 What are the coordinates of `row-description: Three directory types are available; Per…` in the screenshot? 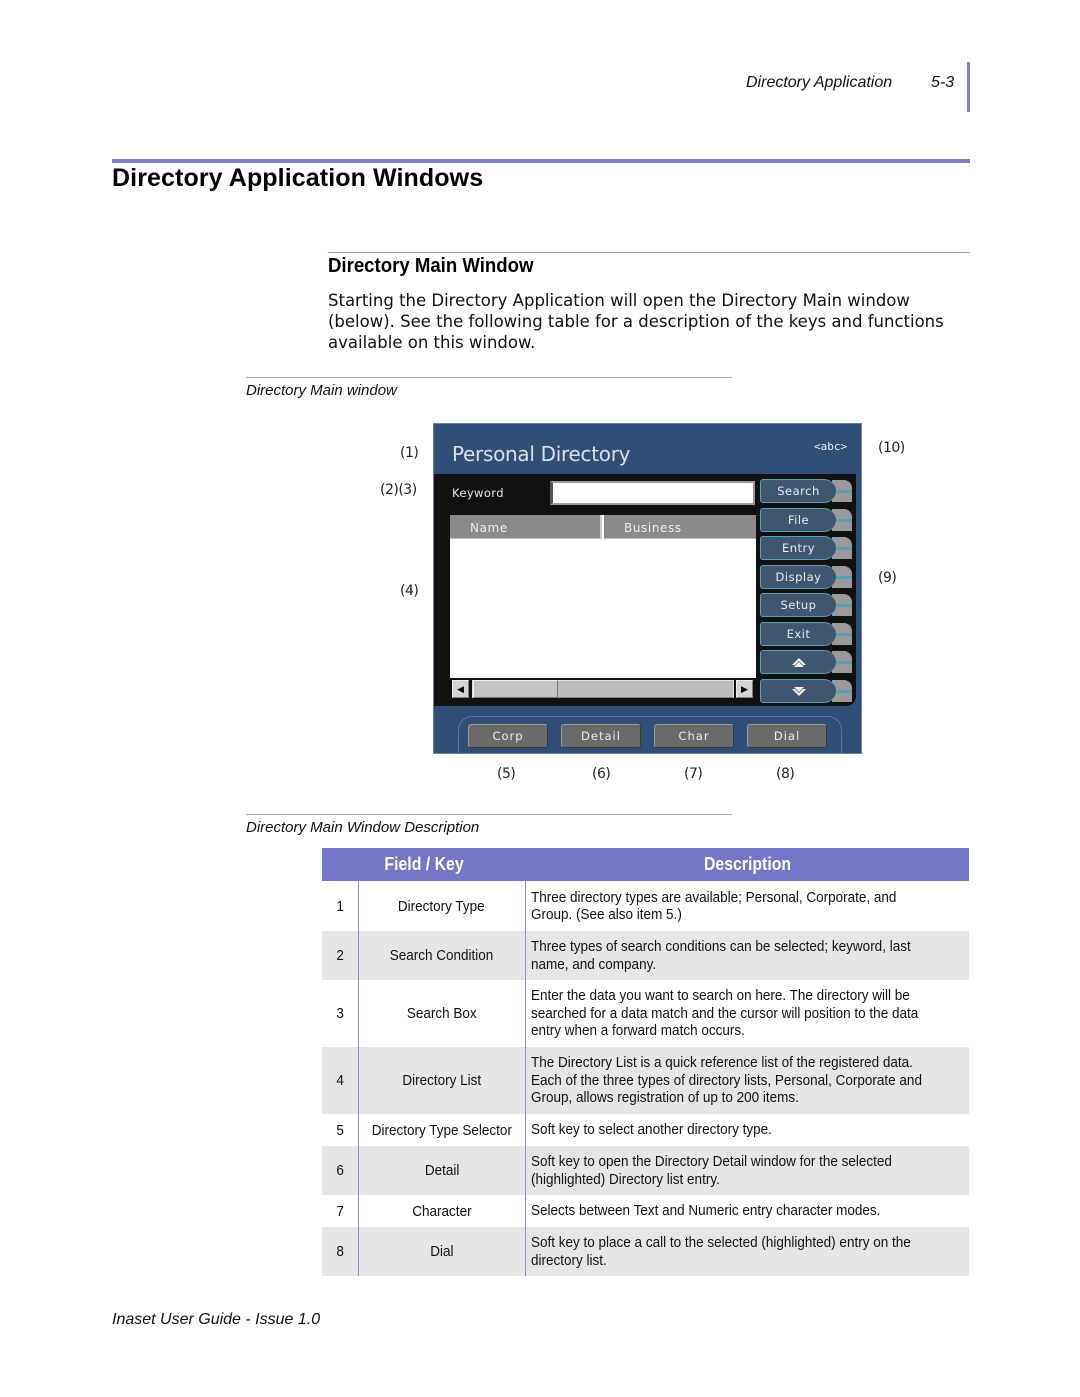 It's located at (747, 906).